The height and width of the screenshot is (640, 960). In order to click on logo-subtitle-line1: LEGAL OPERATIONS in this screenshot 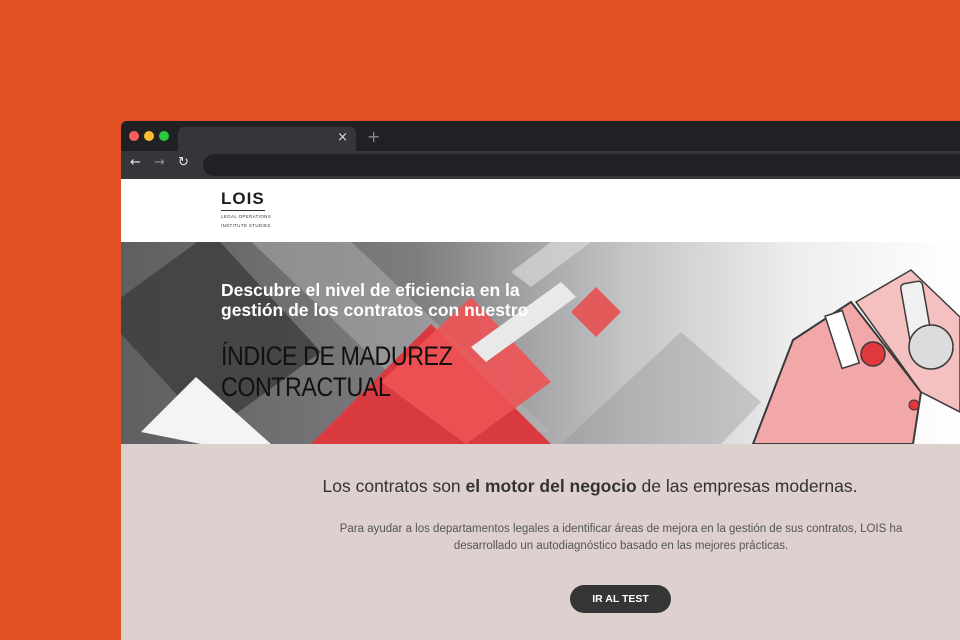, I will do `click(246, 216)`.